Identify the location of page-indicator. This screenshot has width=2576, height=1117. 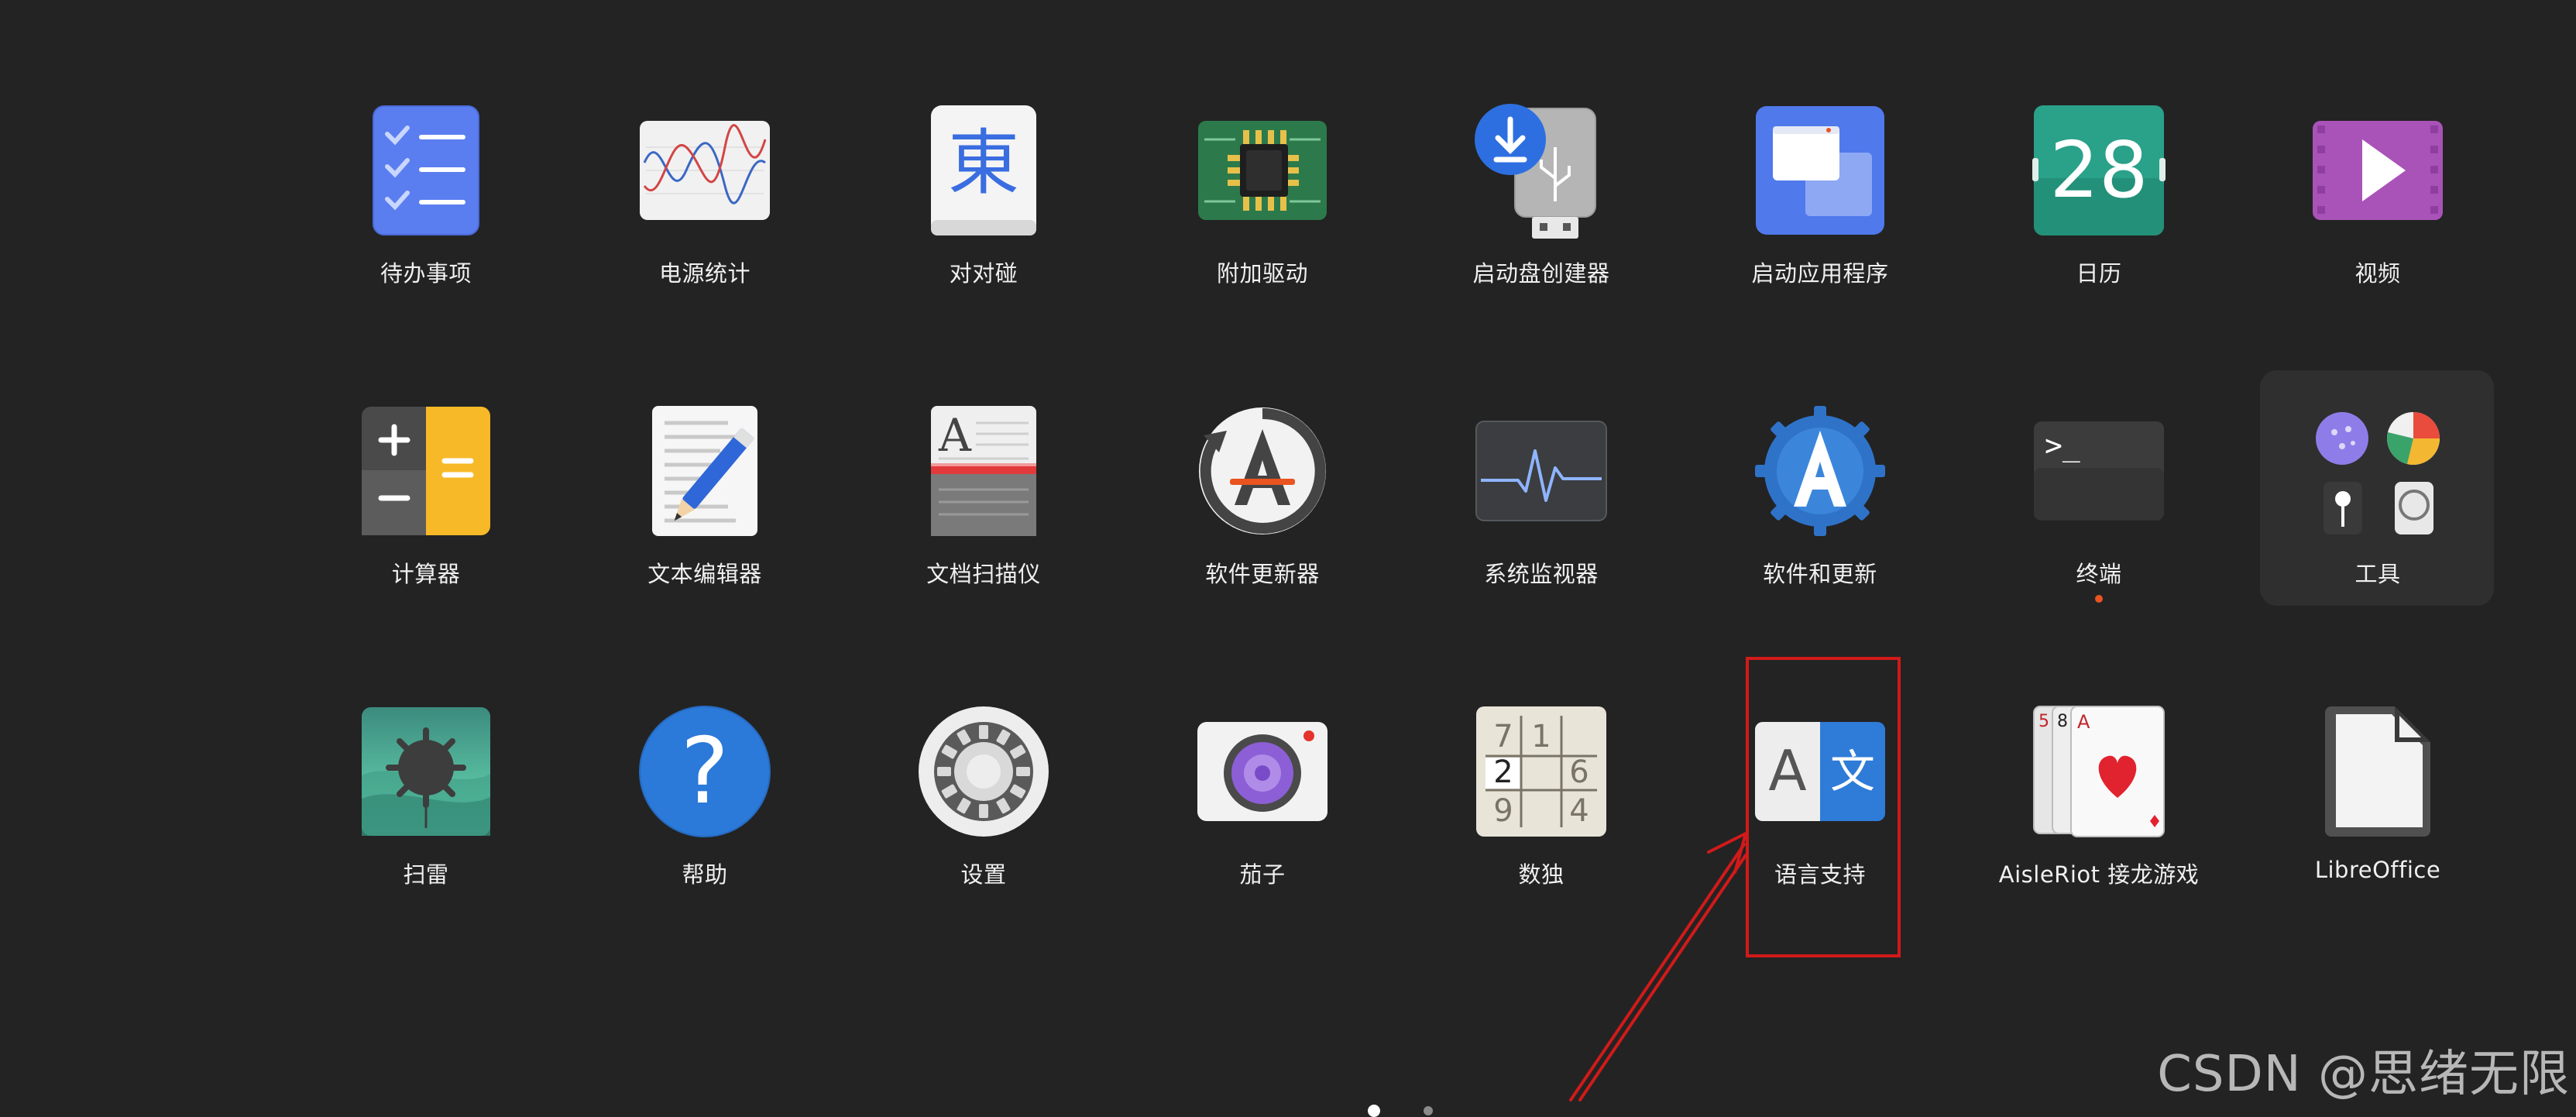
(1428, 1110).